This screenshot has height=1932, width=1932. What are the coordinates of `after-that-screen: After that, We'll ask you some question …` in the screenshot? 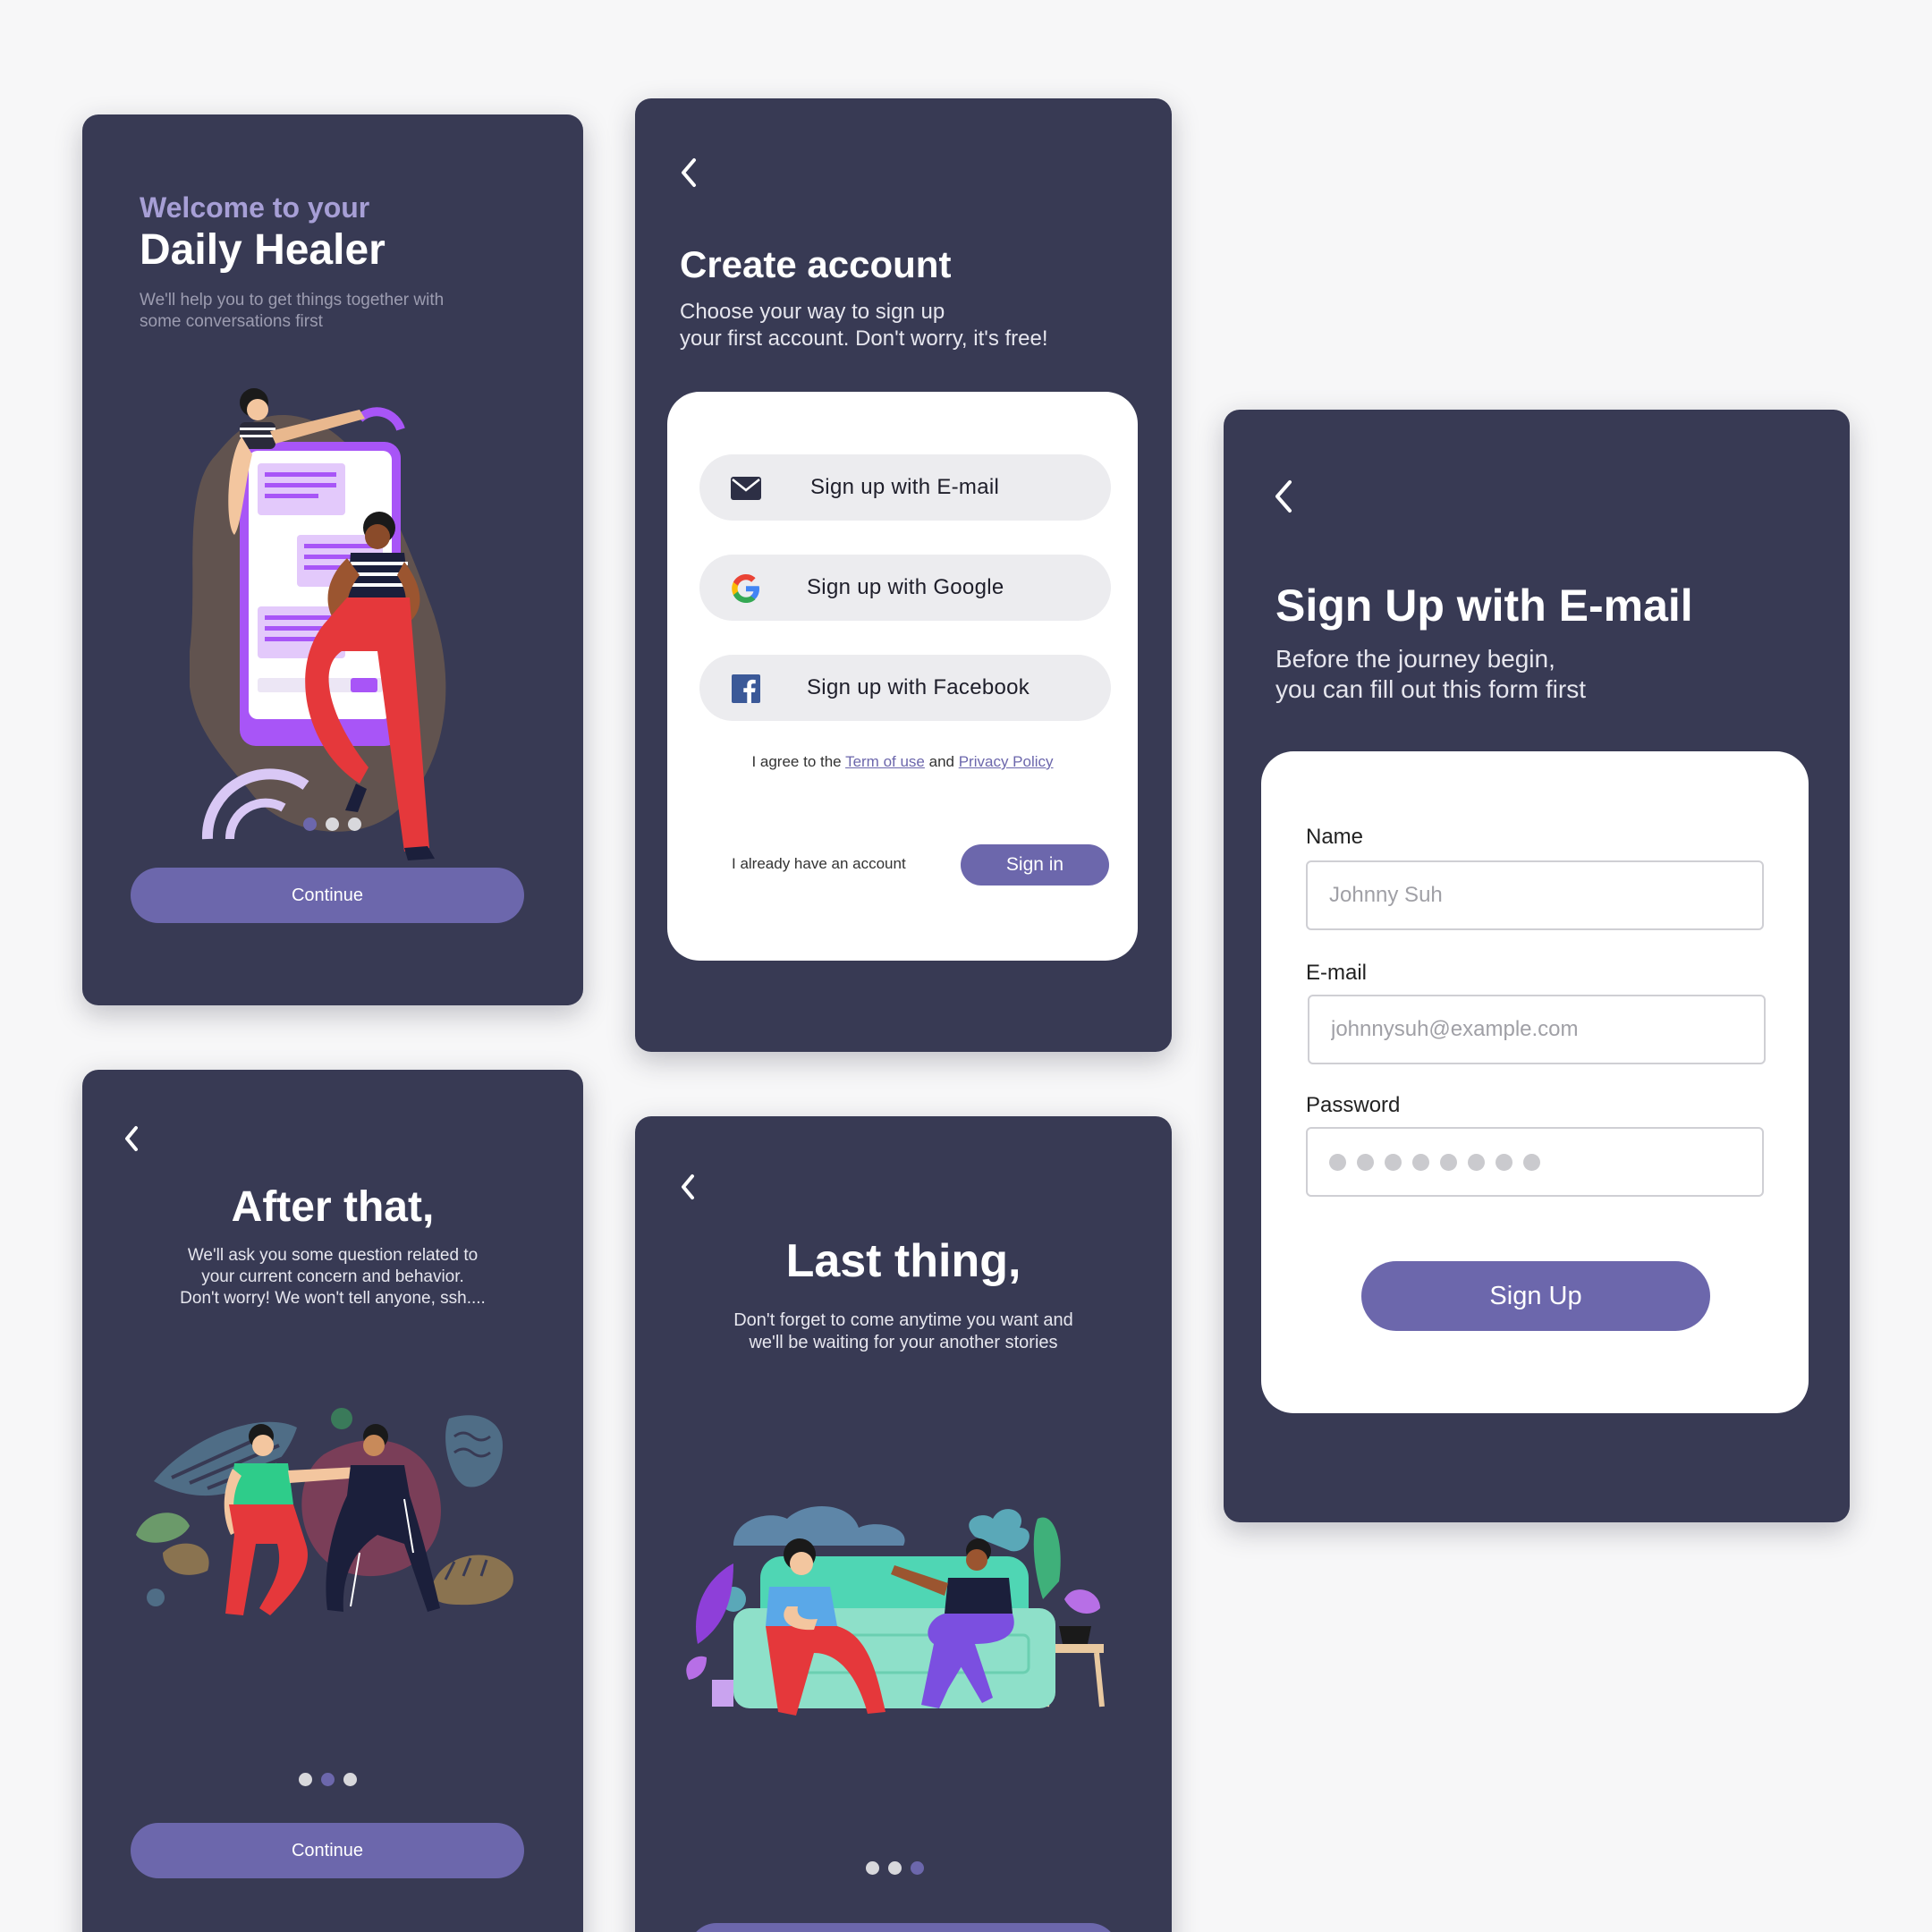 It's located at (332, 1501).